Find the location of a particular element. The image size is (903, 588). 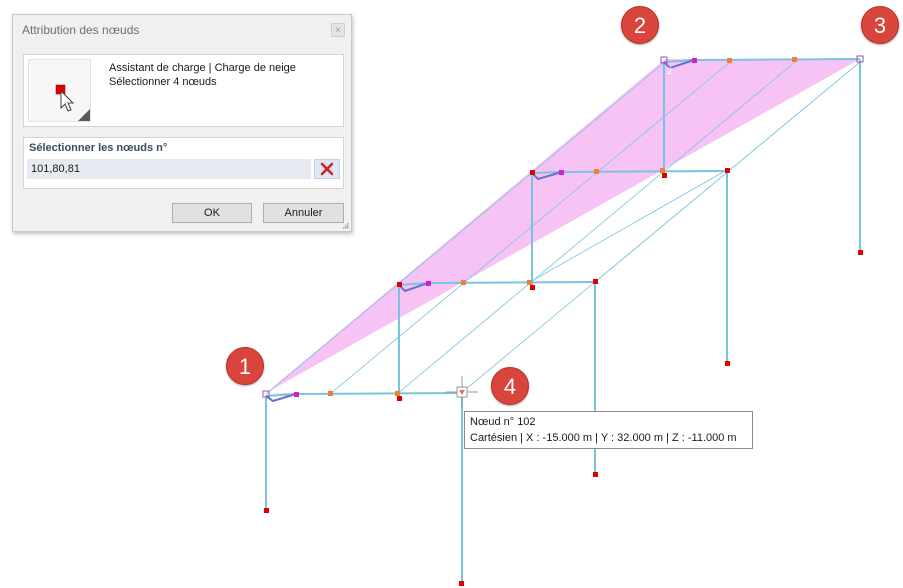

node-selection-input is located at coordinates (169, 169).